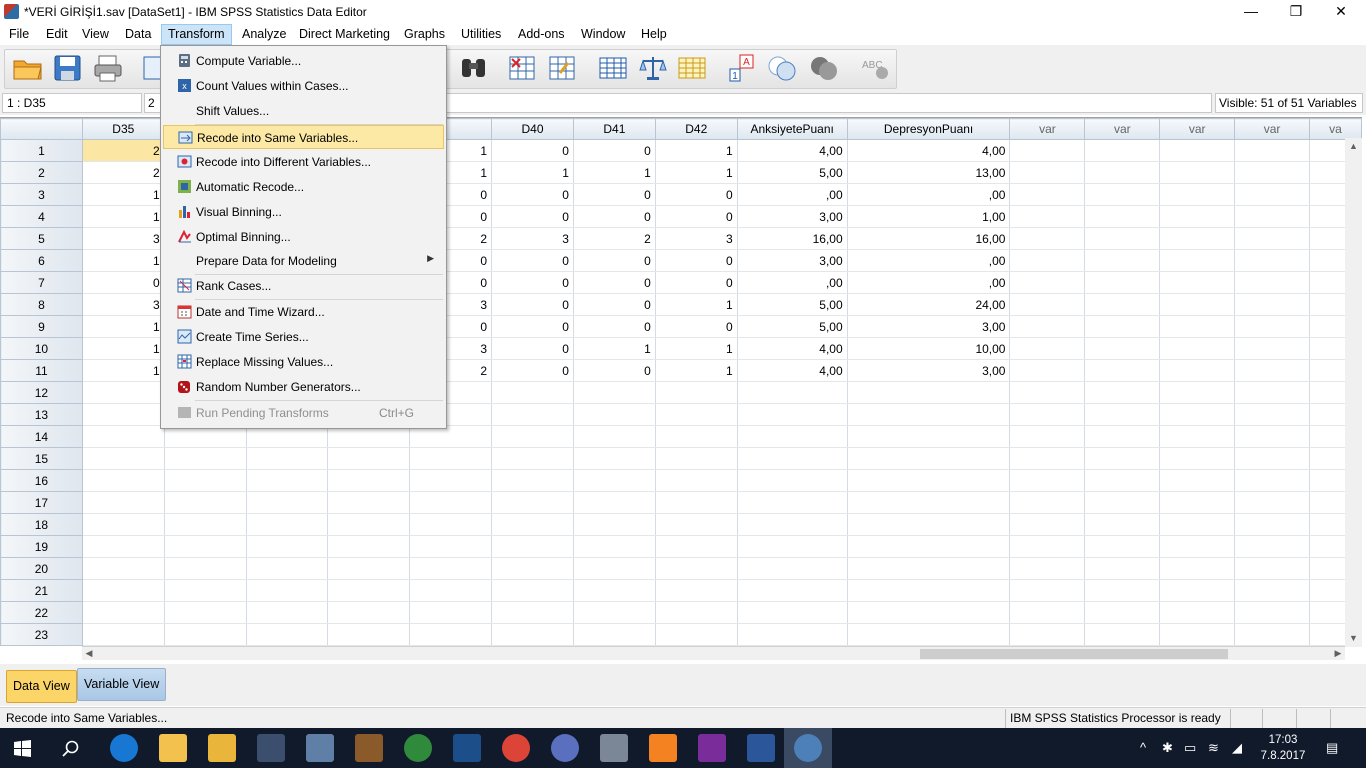  Describe the element at coordinates (782, 68) in the screenshot. I see `use-variable-sets-icon` at that location.